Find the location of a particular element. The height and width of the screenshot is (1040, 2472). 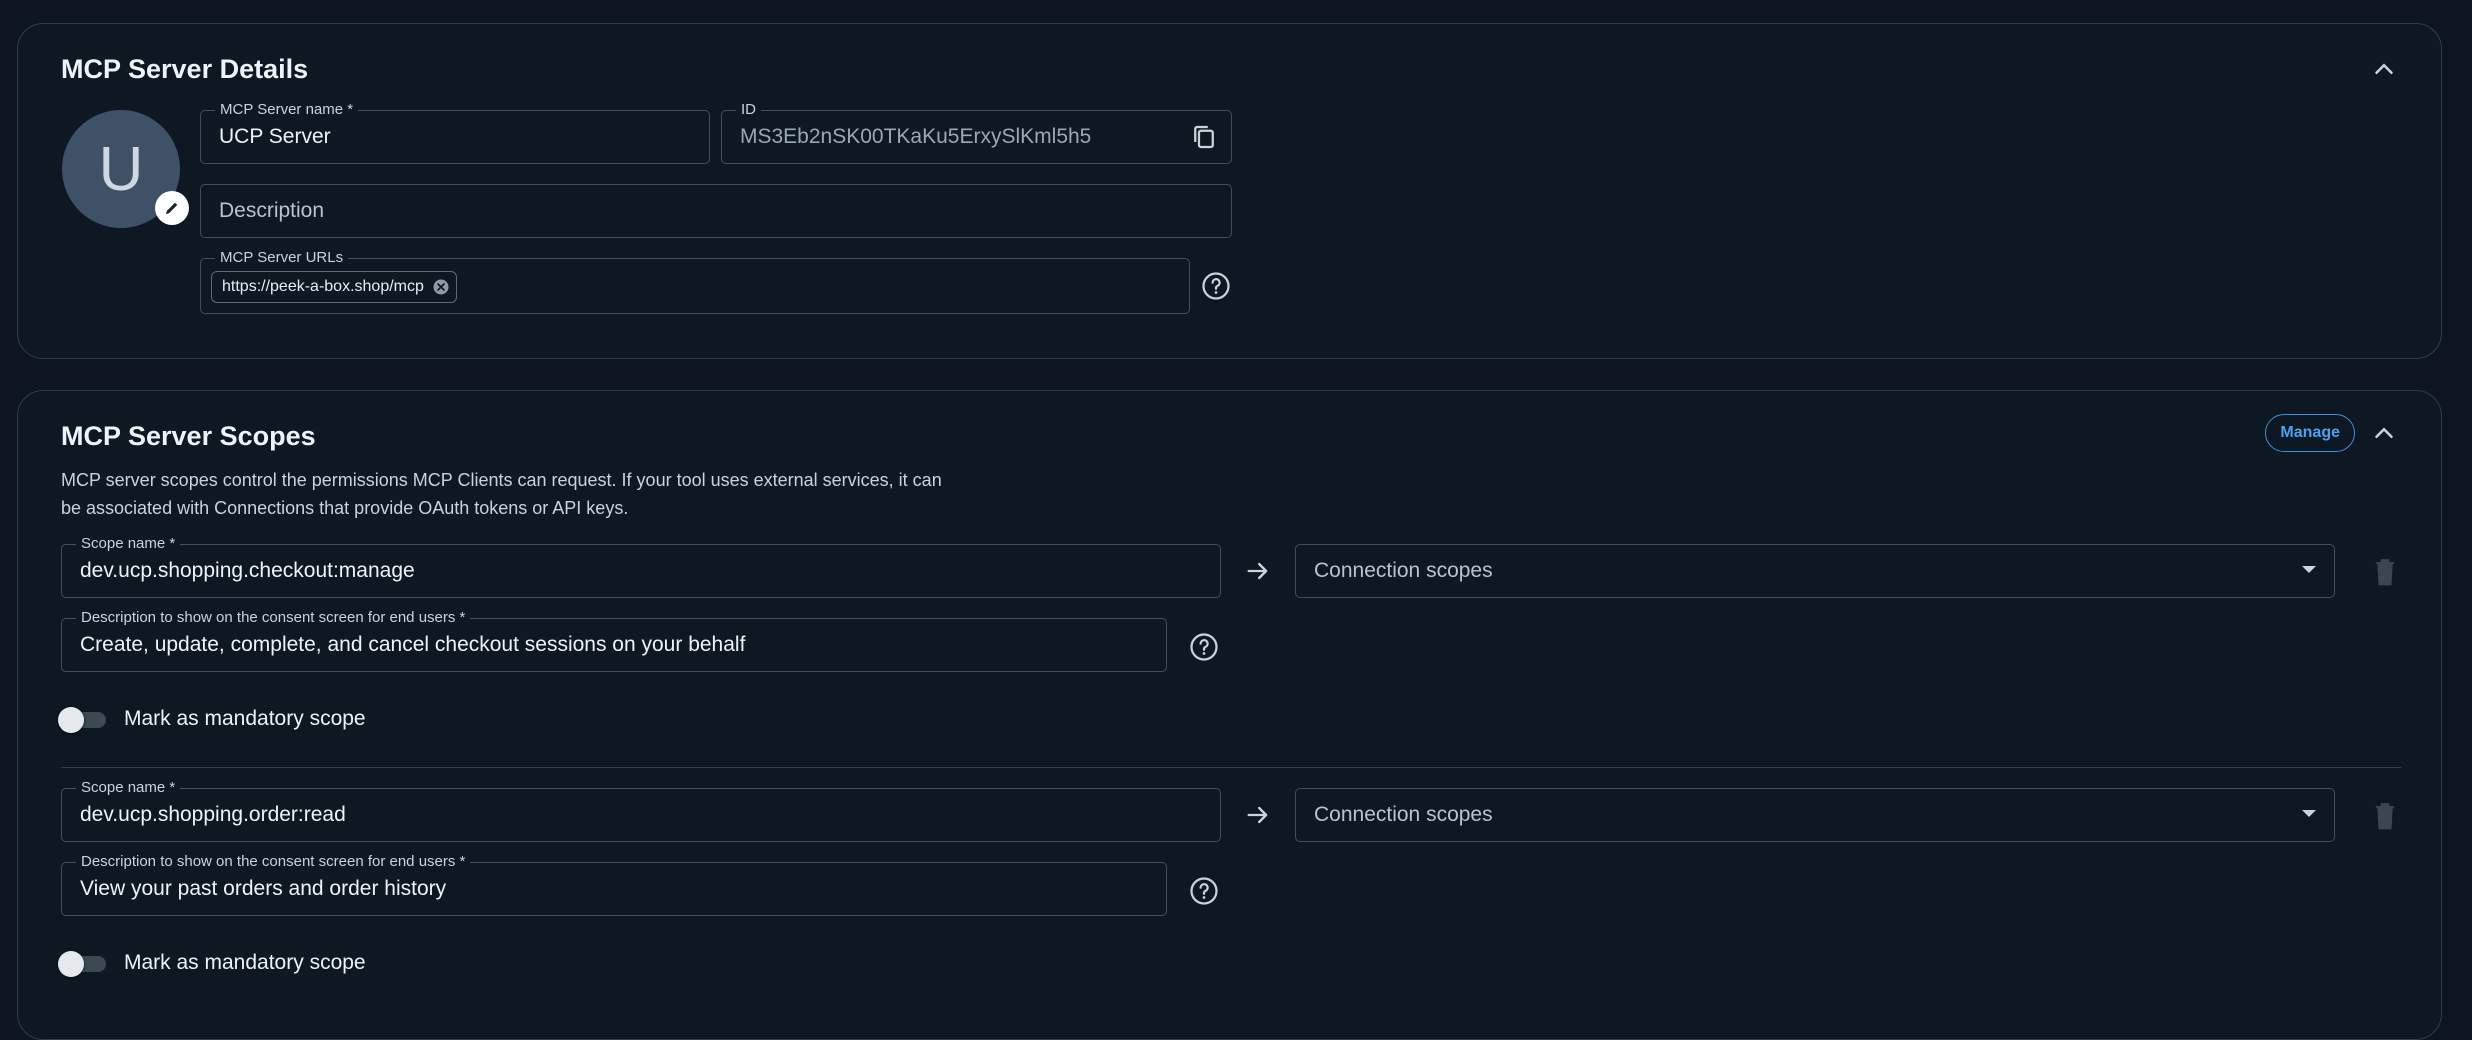

server-id-value: MS3Eb2nSK00TKaKu5ErxySlKml5h5 is located at coordinates (916, 136).